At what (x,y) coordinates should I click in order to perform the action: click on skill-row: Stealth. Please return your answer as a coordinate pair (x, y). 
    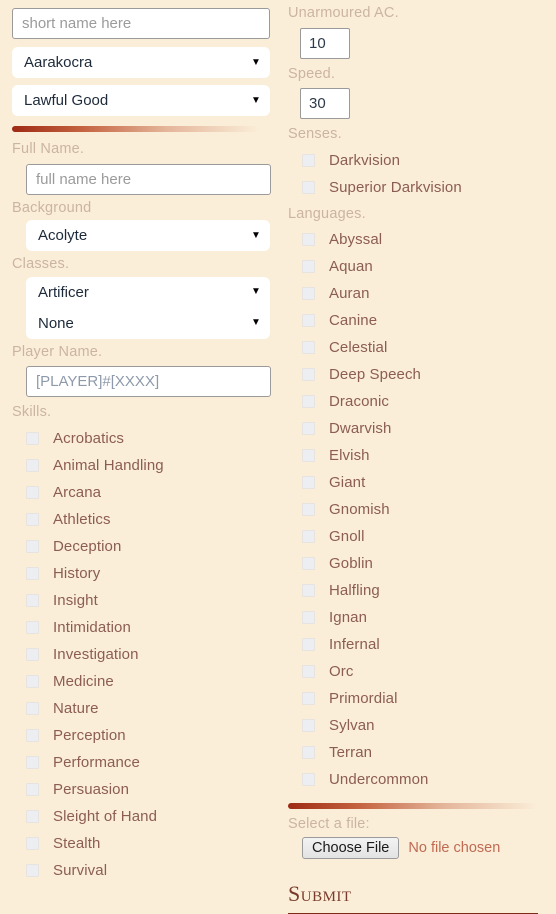
    Looking at the image, I should click on (148, 843).